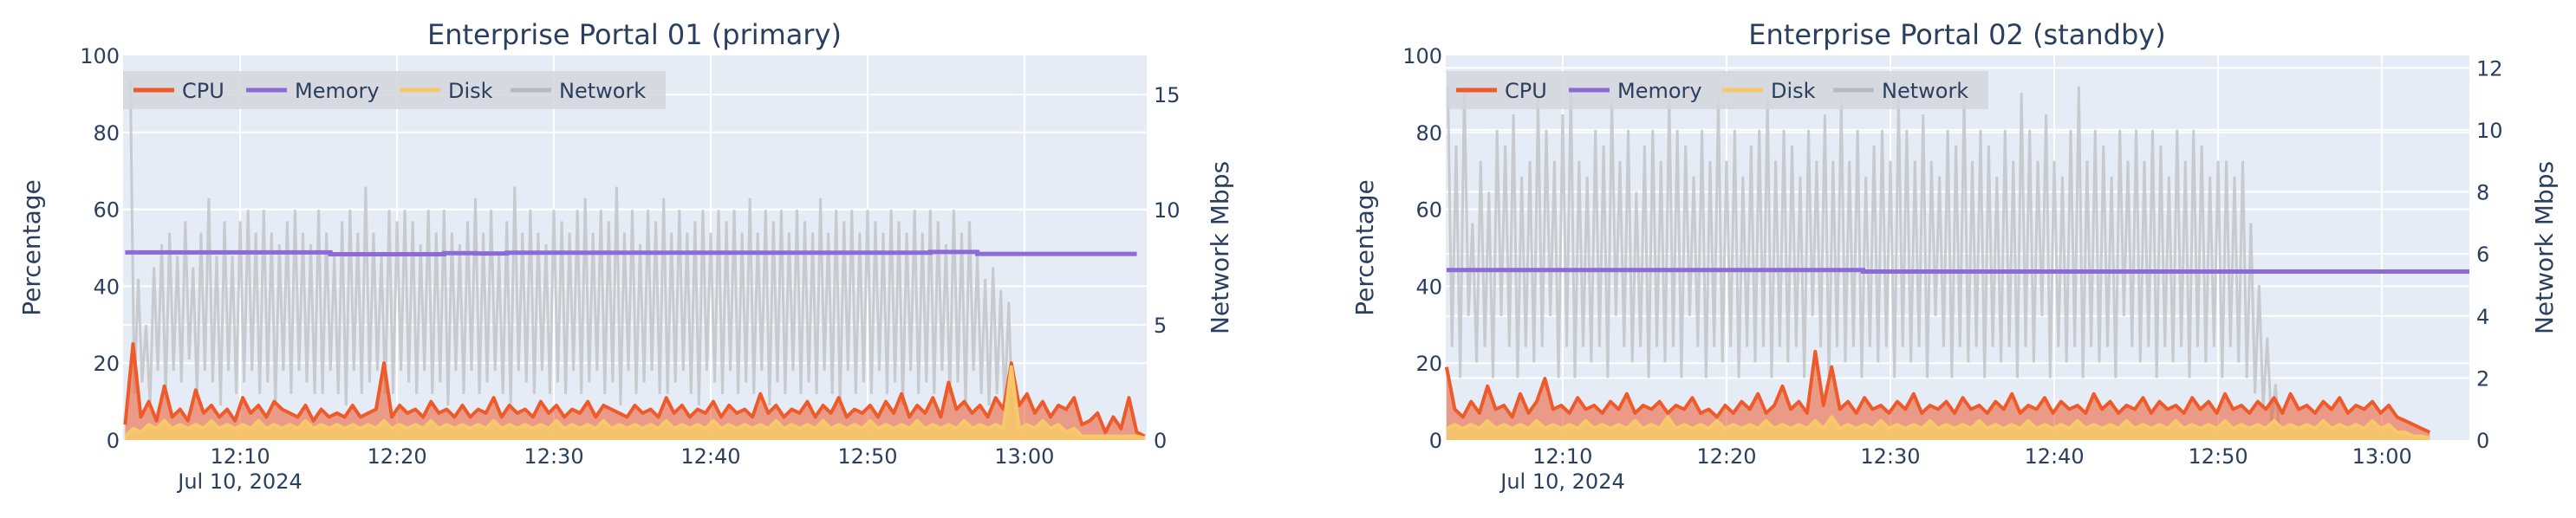 This screenshot has width=2576, height=518. Describe the element at coordinates (1160, 326) in the screenshot. I see `y2-tick-label: 5` at that location.